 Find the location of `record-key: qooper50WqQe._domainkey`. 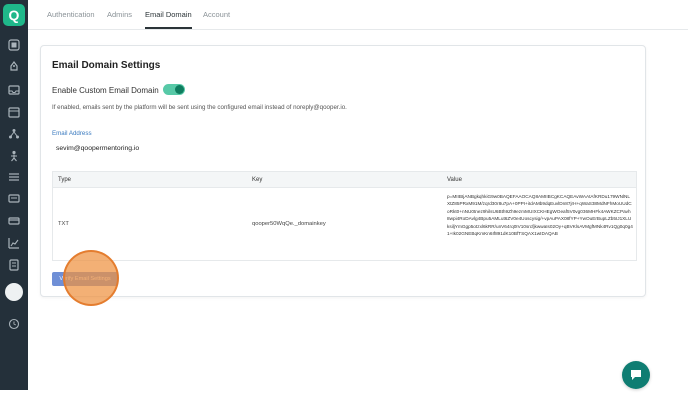

record-key: qooper50WqQe._domainkey is located at coordinates (289, 224).